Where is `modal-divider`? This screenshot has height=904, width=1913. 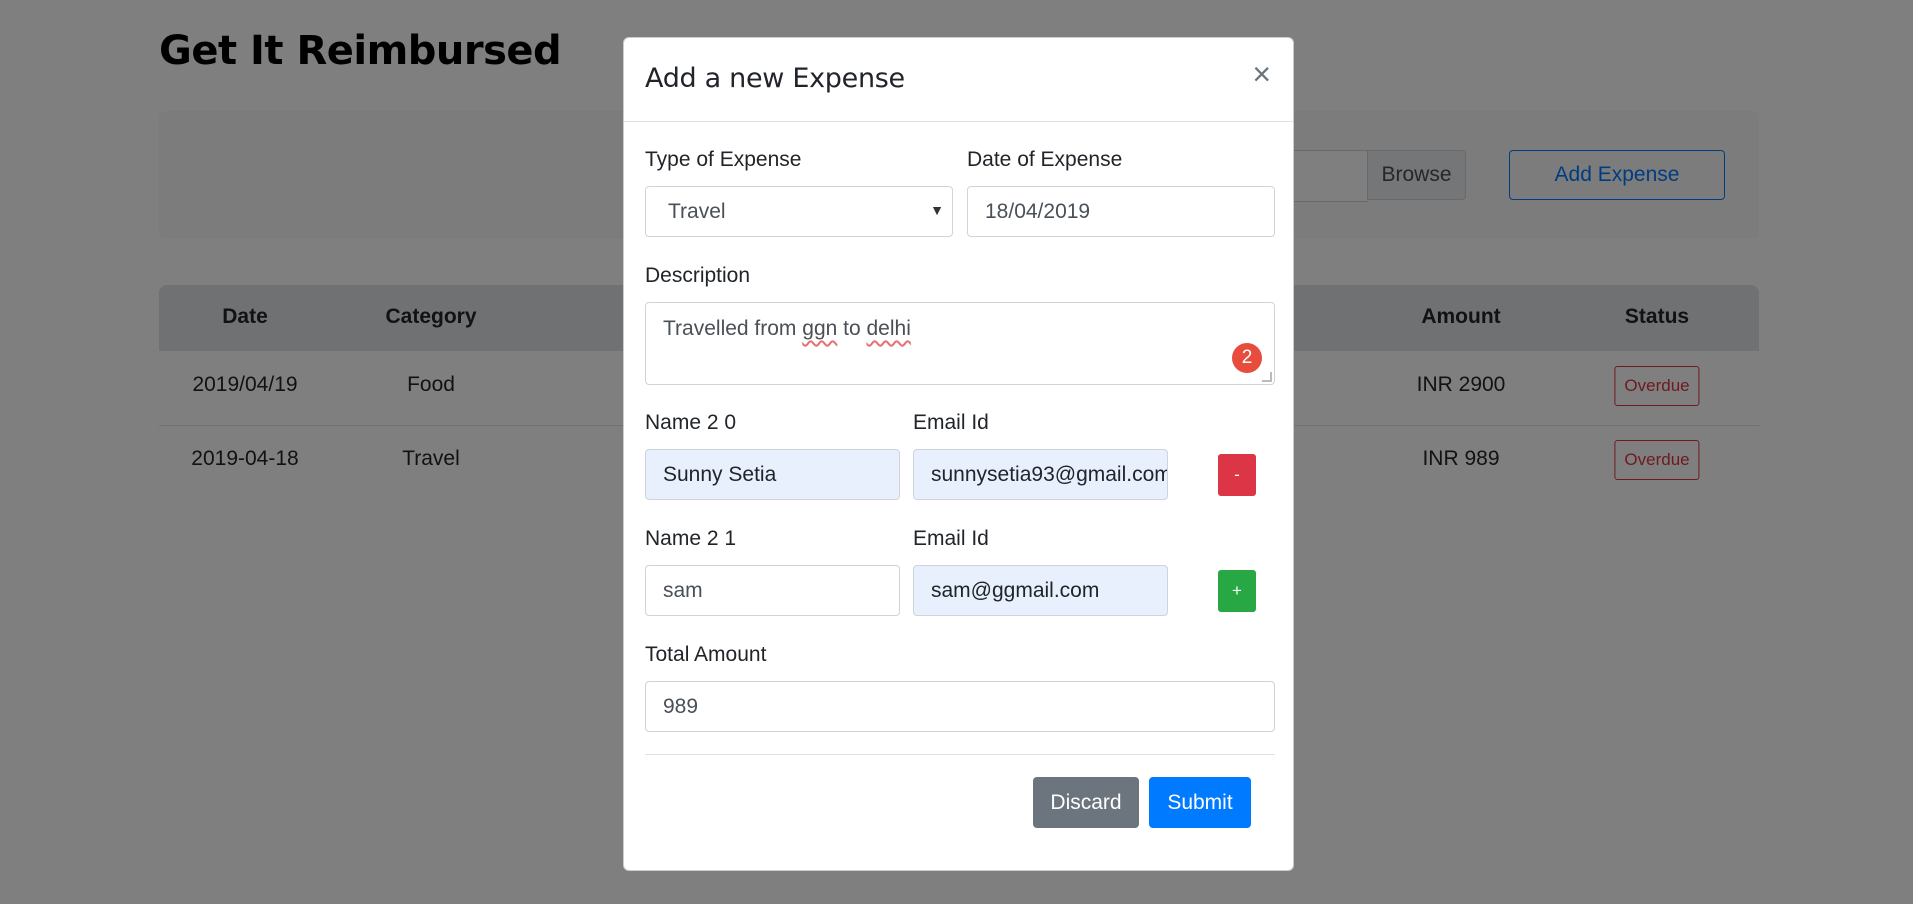 modal-divider is located at coordinates (960, 754).